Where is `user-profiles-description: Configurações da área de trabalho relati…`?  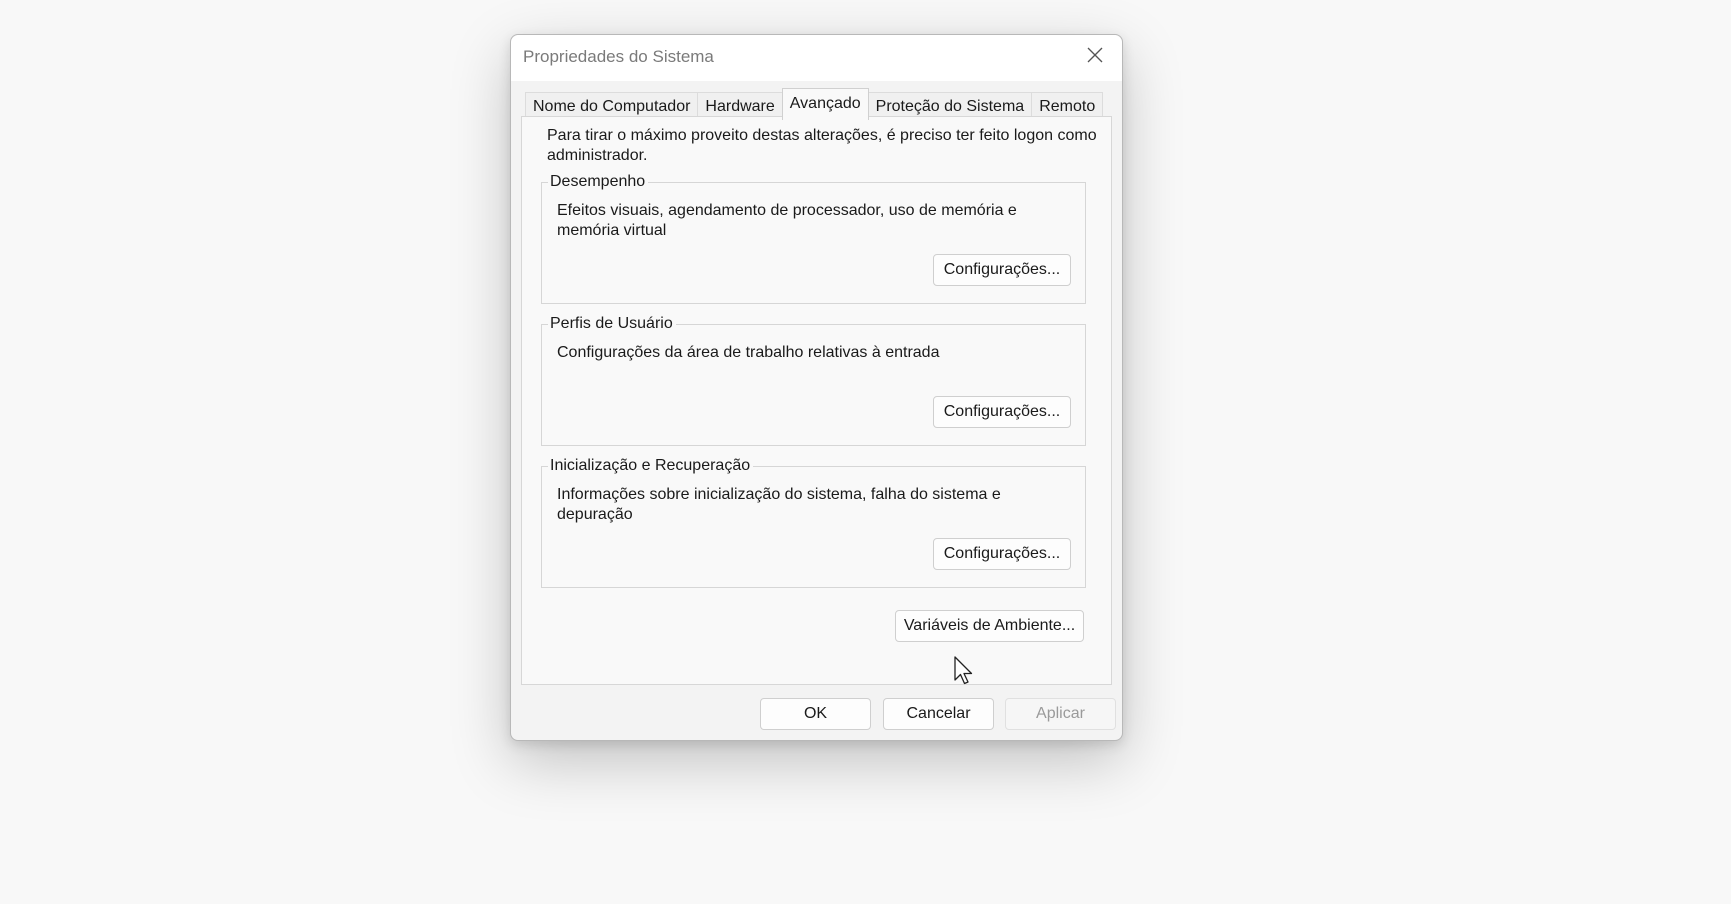 user-profiles-description: Configurações da área de trabalho relati… is located at coordinates (748, 352).